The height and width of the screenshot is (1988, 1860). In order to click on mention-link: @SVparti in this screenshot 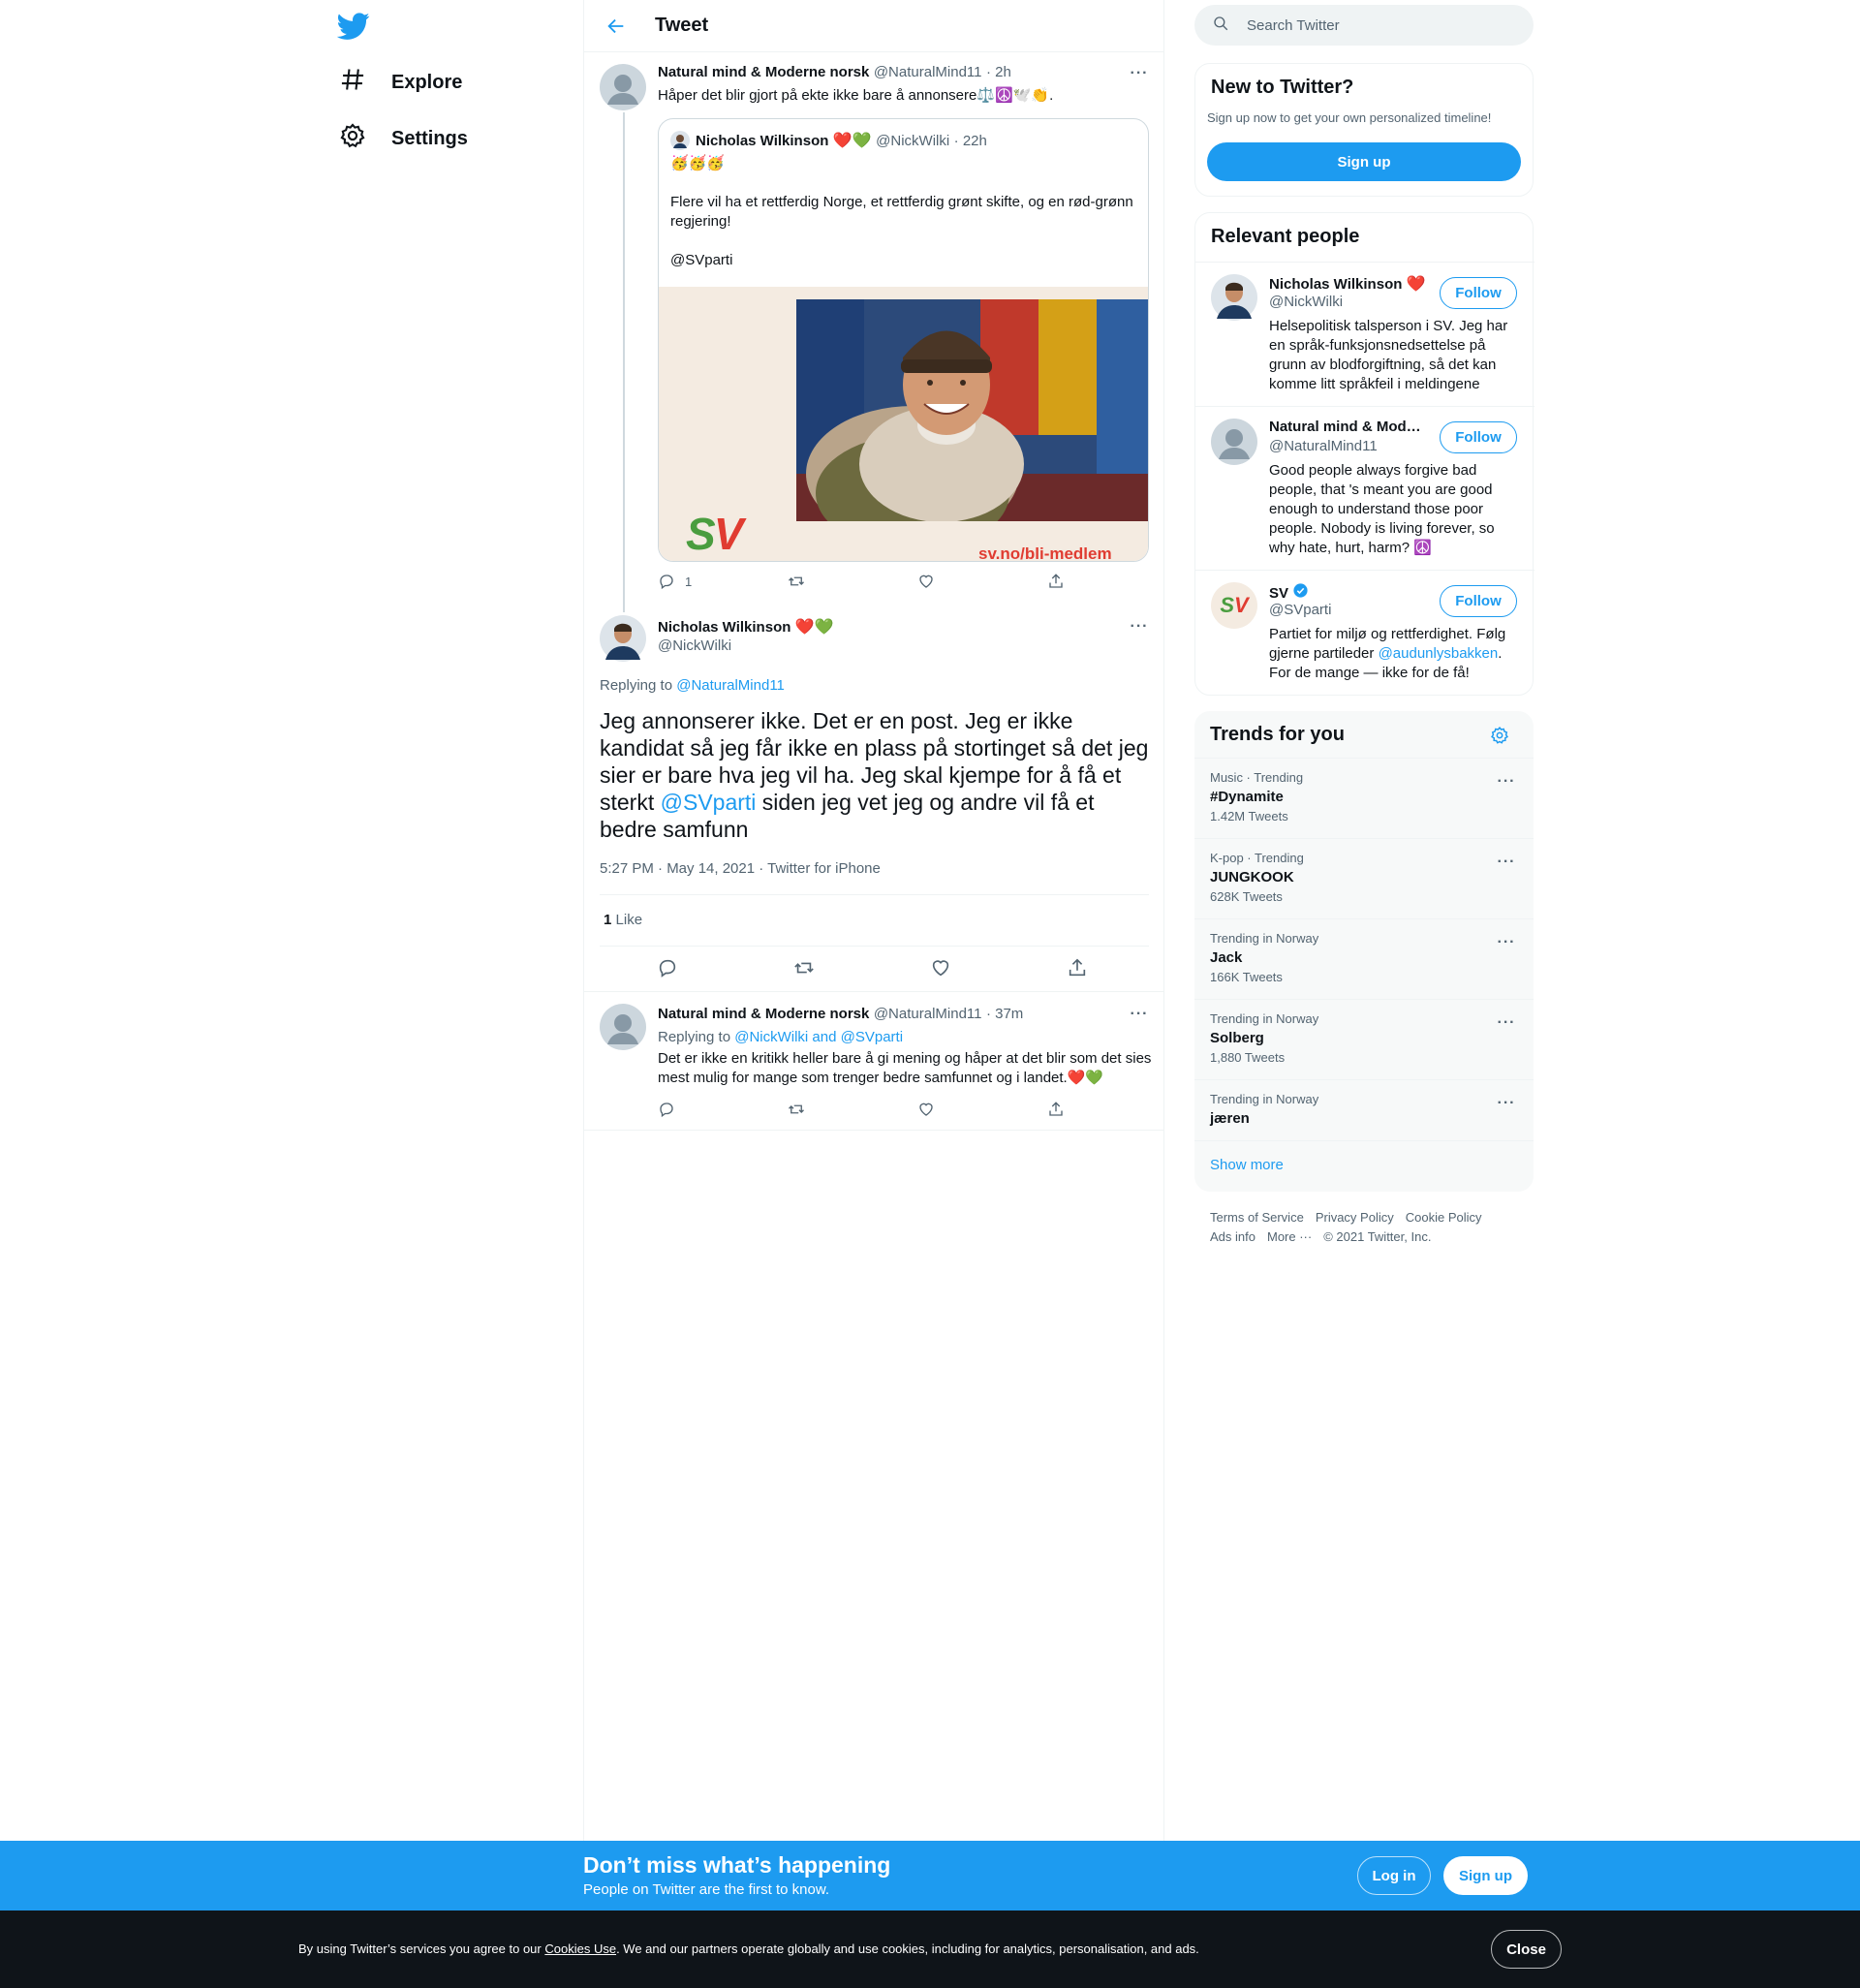, I will do `click(709, 802)`.